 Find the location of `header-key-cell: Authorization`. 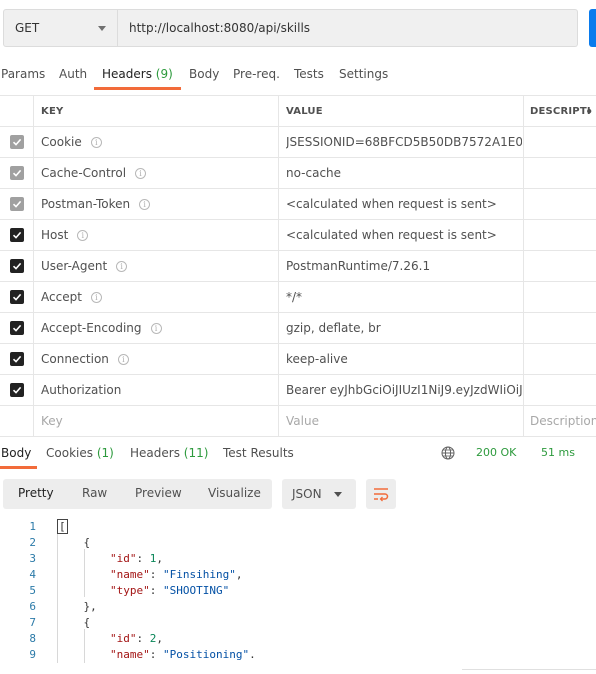

header-key-cell: Authorization is located at coordinates (156, 390).